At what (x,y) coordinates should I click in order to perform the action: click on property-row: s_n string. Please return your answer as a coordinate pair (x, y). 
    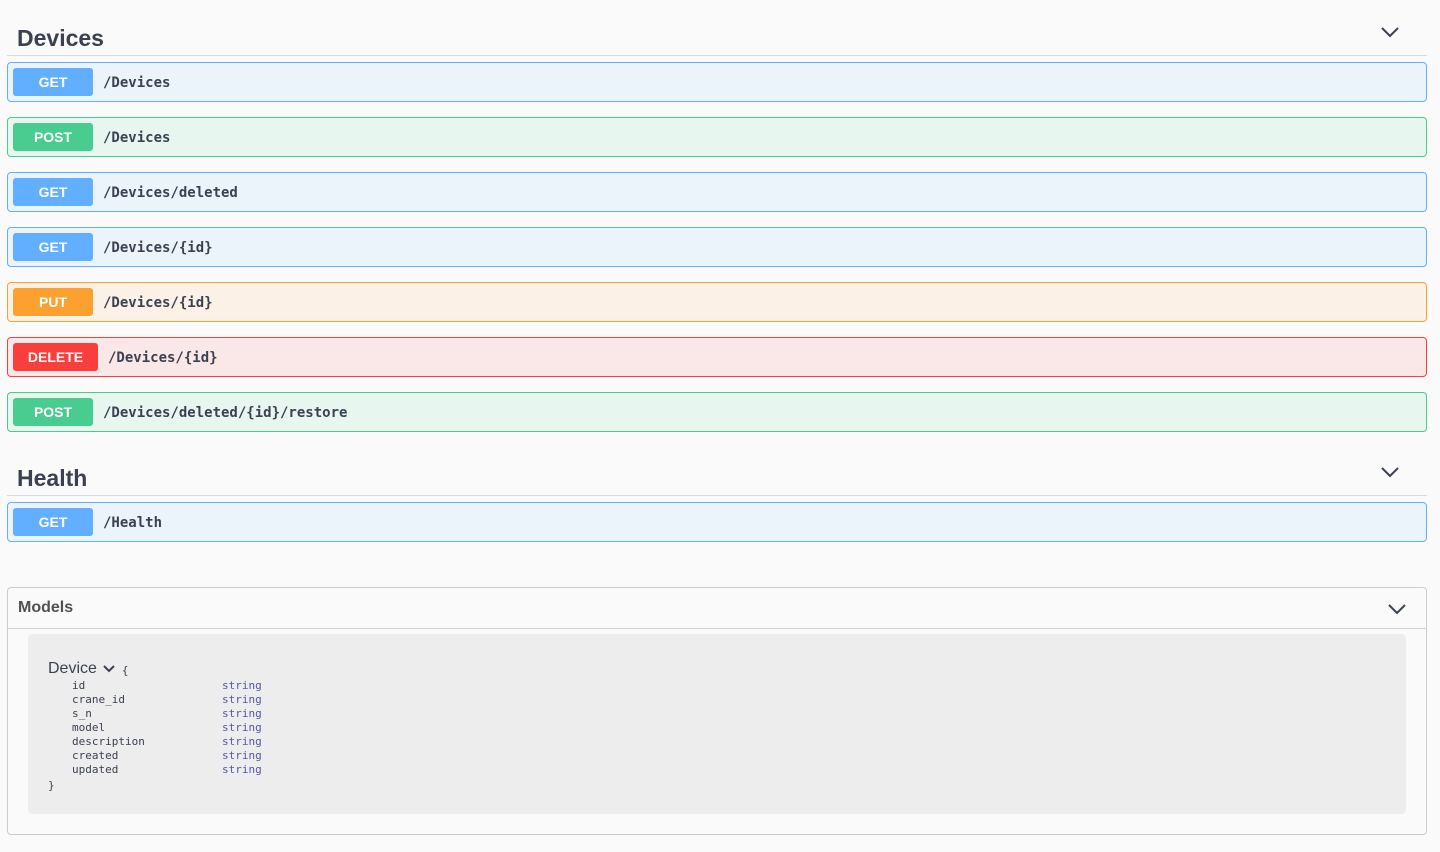
    Looking at the image, I should click on (167, 714).